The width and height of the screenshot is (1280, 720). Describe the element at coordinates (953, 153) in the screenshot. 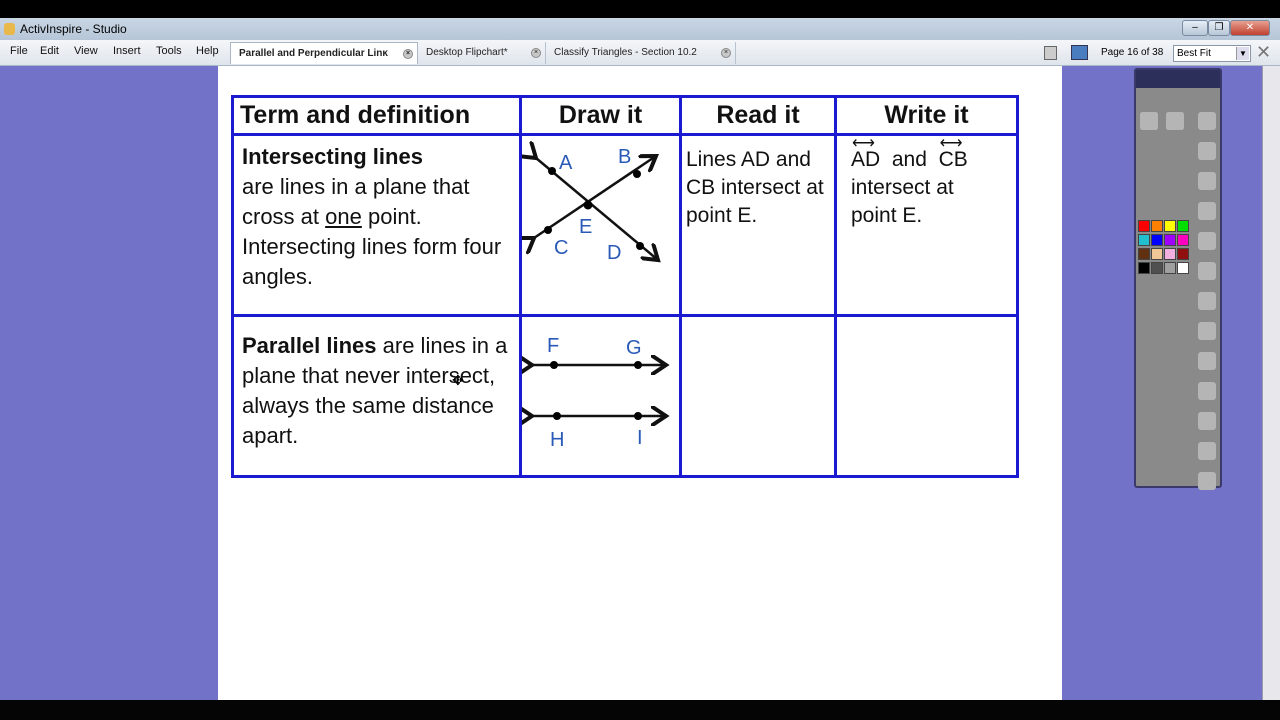

I see `line-notation-cb: ⟷ CB` at that location.